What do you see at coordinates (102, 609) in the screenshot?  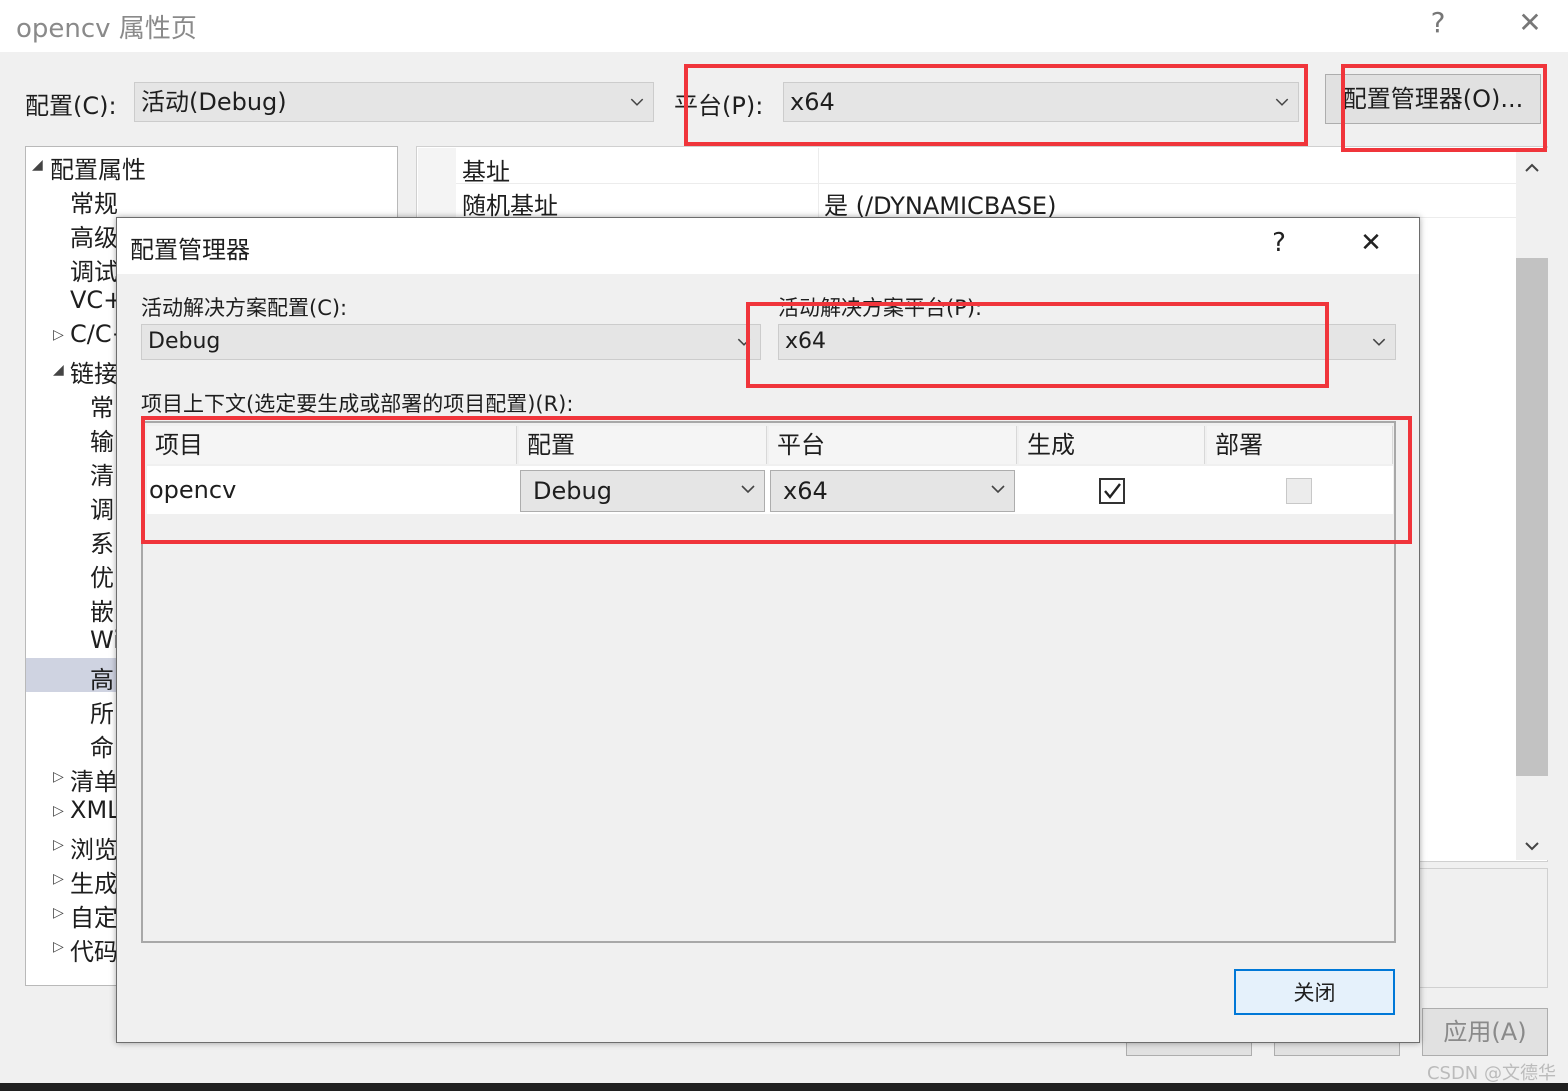 I see `tree-item: 嵌` at bounding box center [102, 609].